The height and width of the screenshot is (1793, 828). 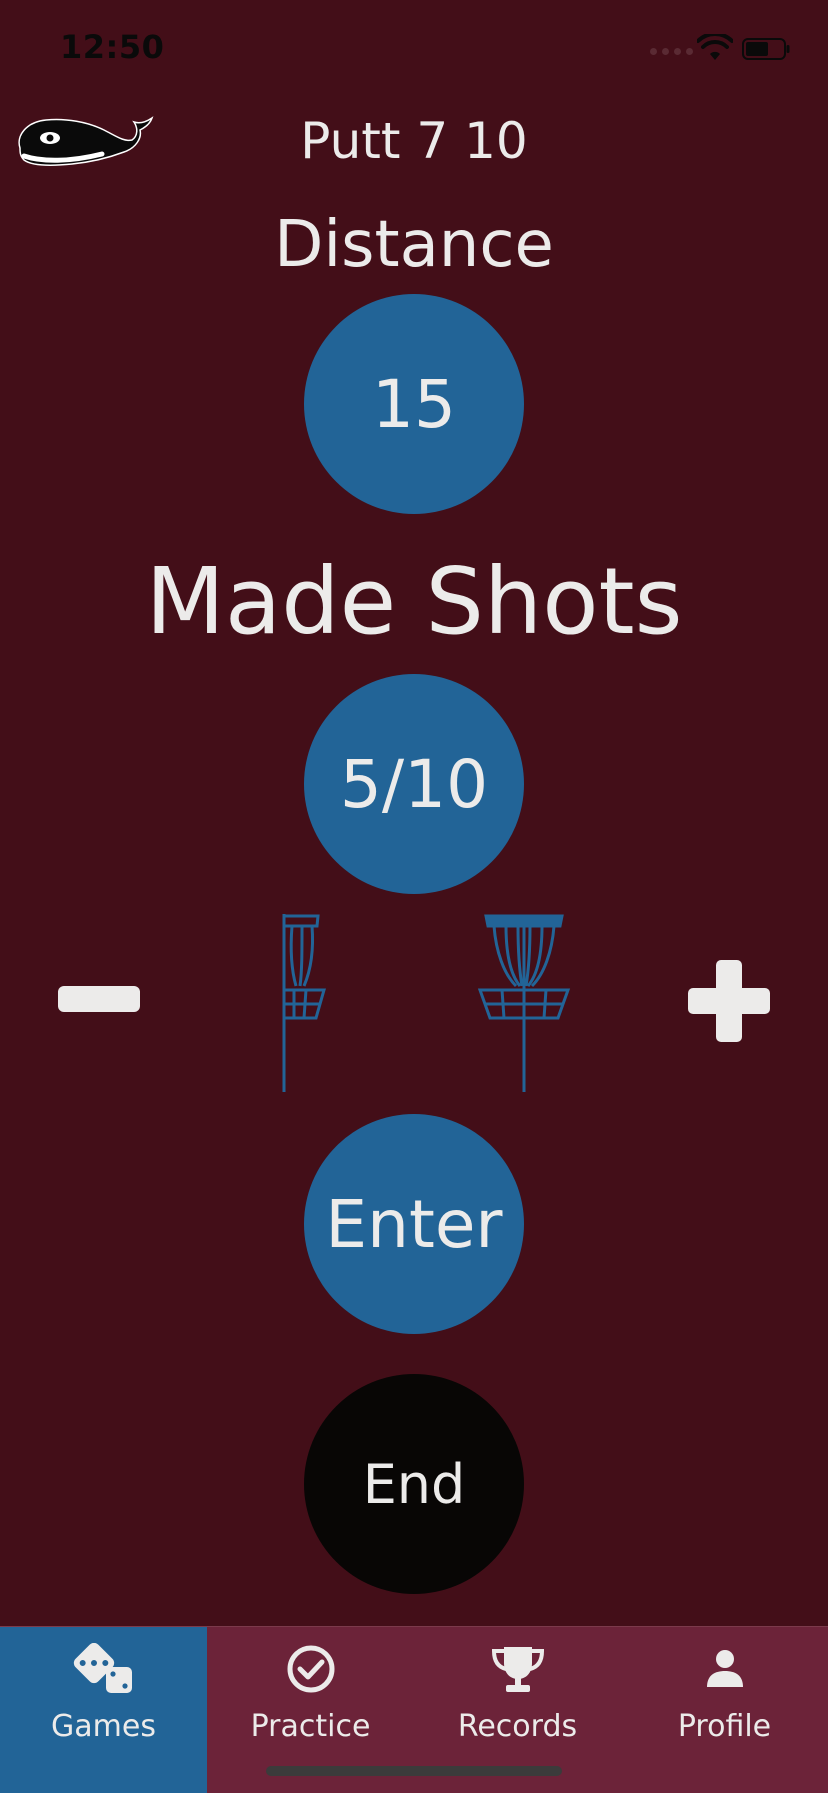 I want to click on decrease-button, so click(x=99, y=999).